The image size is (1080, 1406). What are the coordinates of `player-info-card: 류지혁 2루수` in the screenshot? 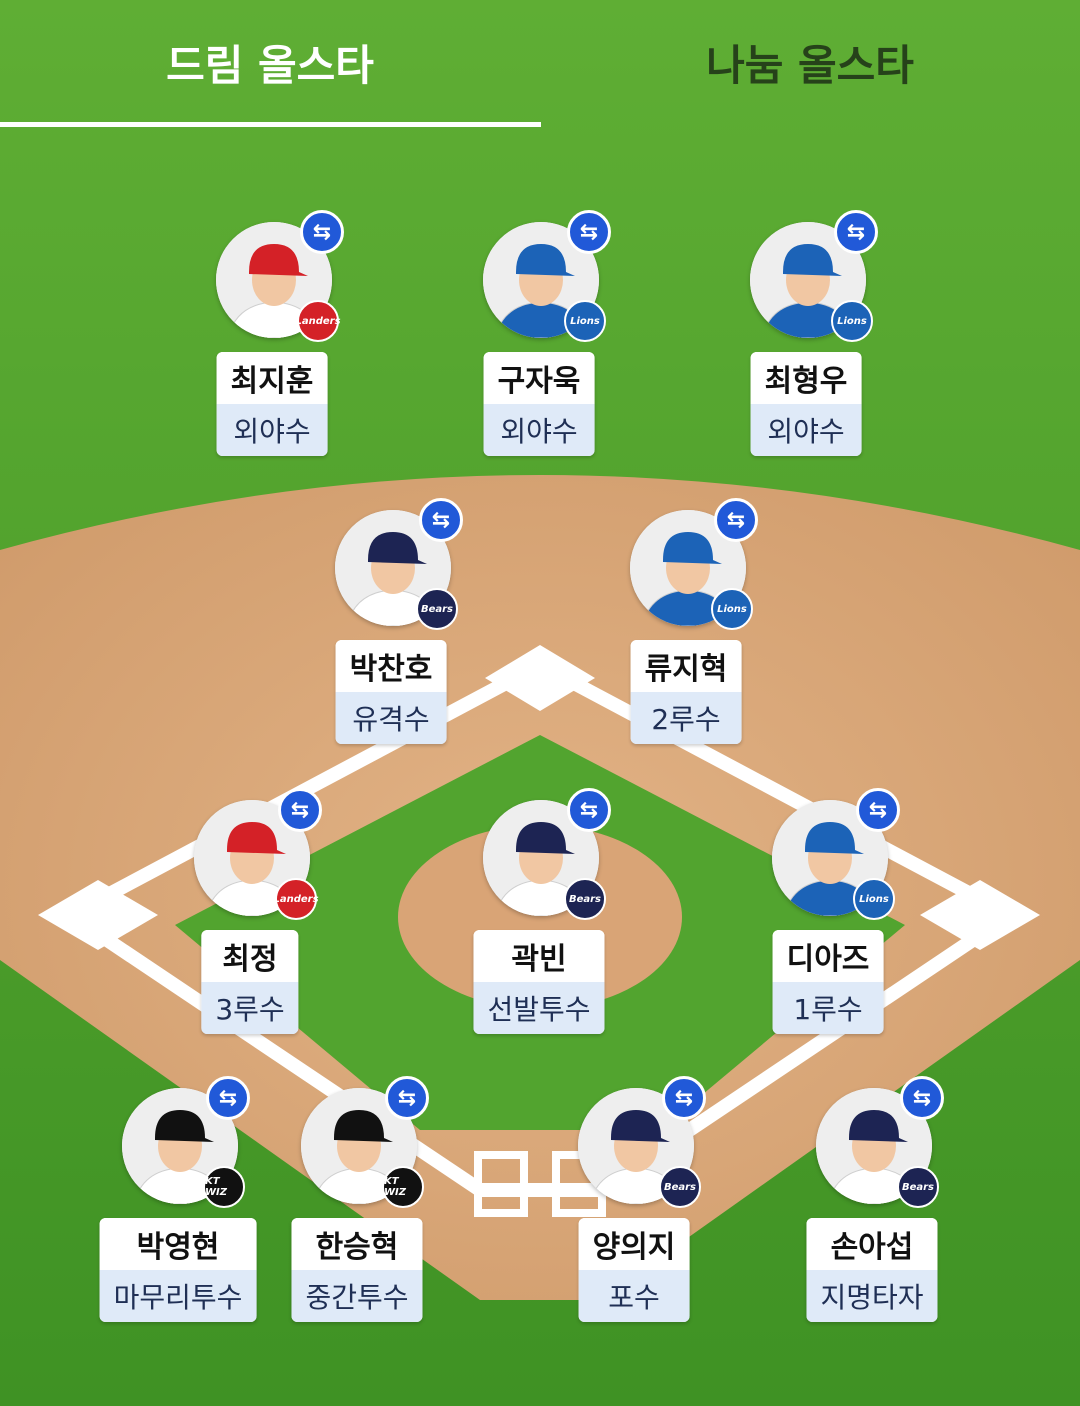 It's located at (686, 692).